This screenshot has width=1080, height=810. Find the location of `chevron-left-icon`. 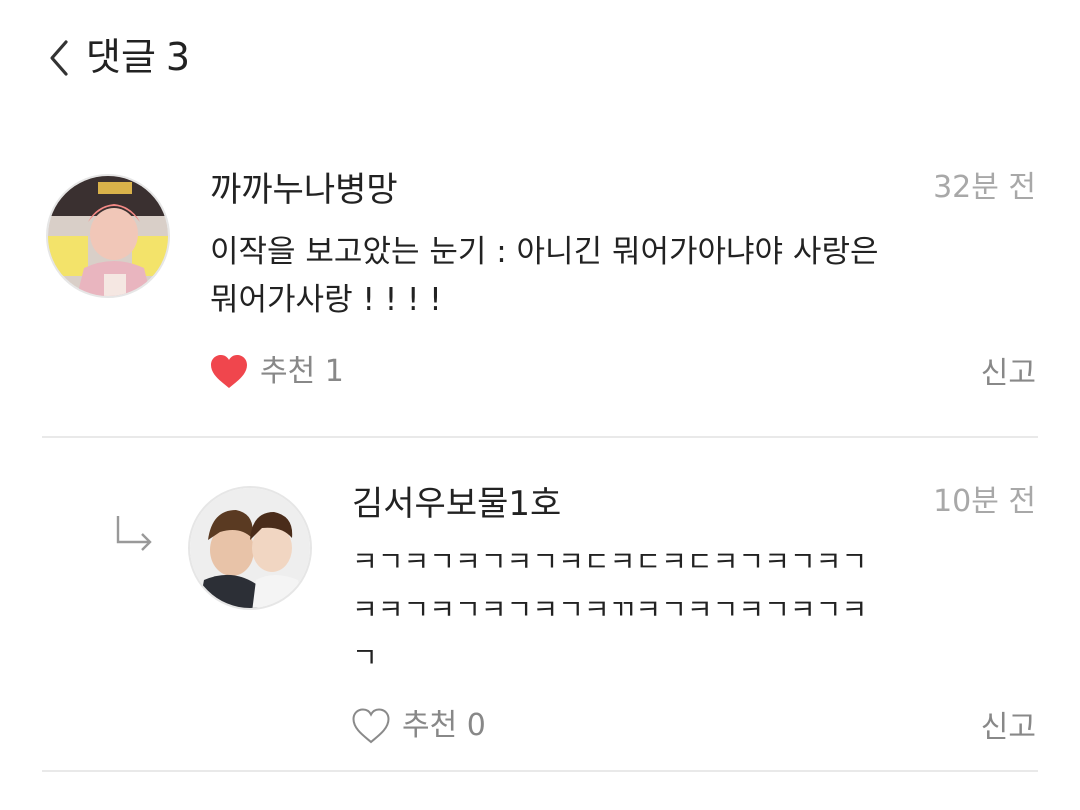

chevron-left-icon is located at coordinates (59, 58).